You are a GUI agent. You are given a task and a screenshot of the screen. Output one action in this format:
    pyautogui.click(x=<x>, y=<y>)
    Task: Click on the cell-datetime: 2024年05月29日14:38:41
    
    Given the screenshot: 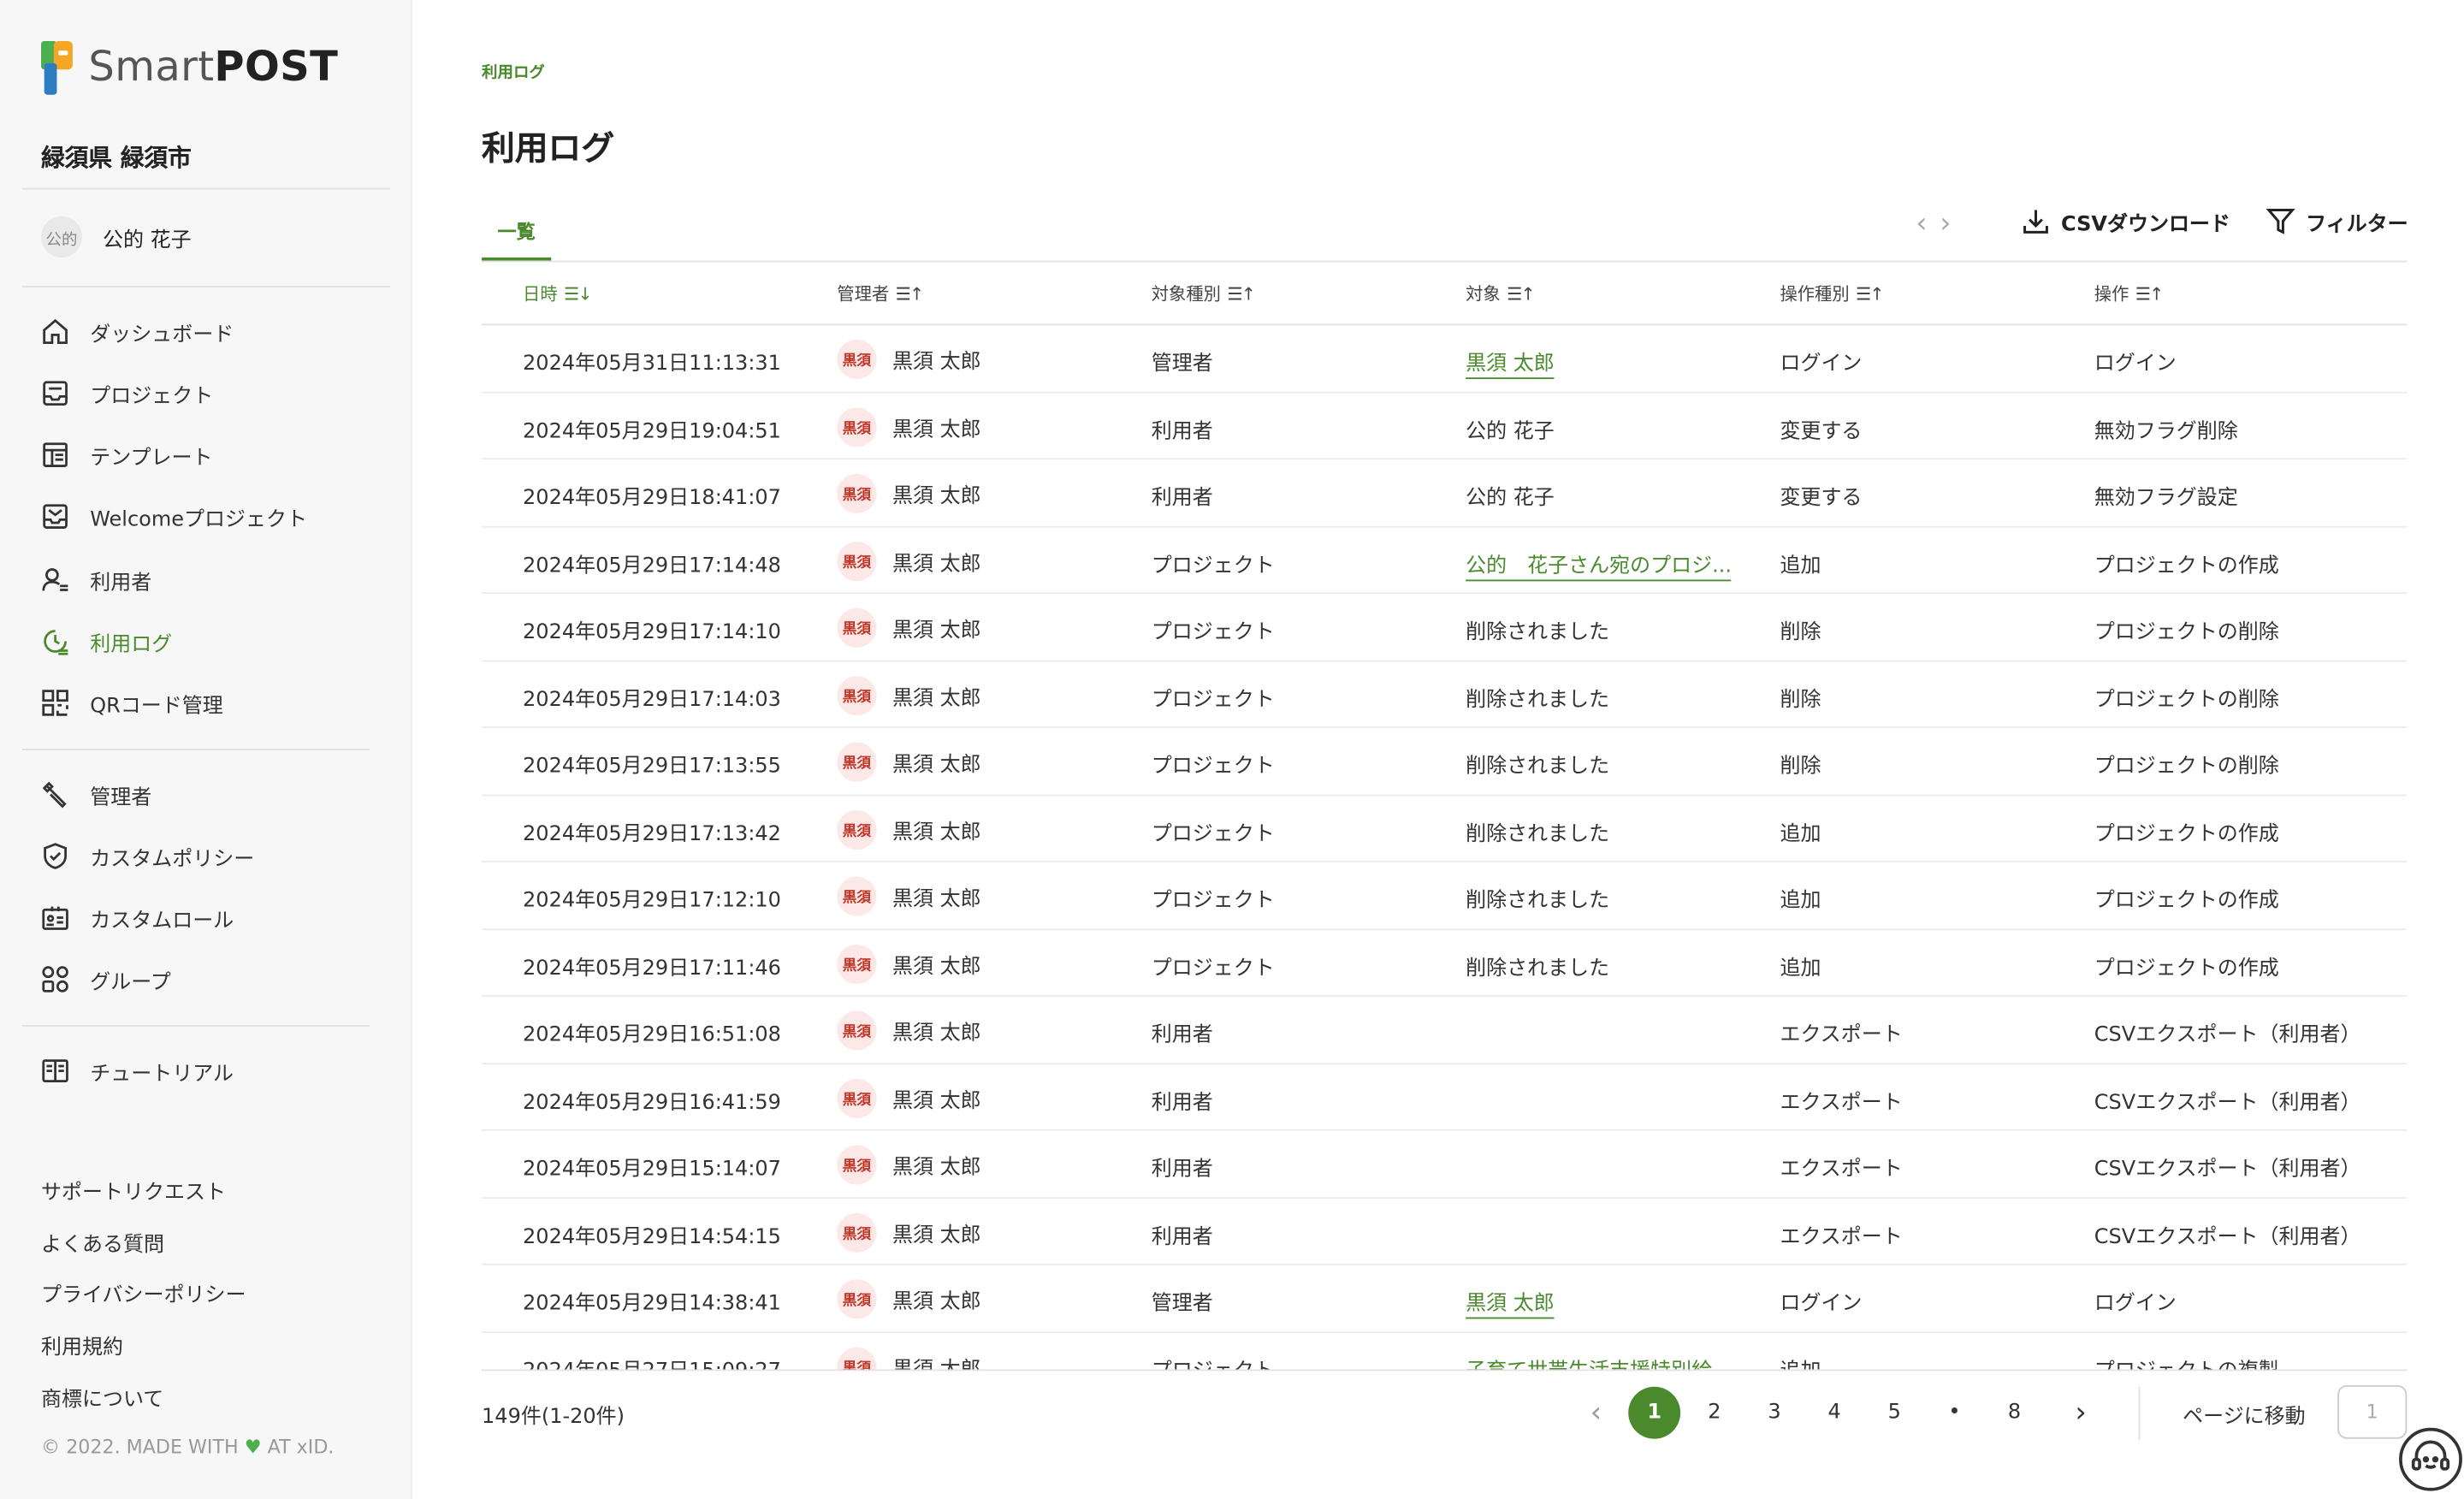 What is the action you would take?
    pyautogui.click(x=652, y=1304)
    